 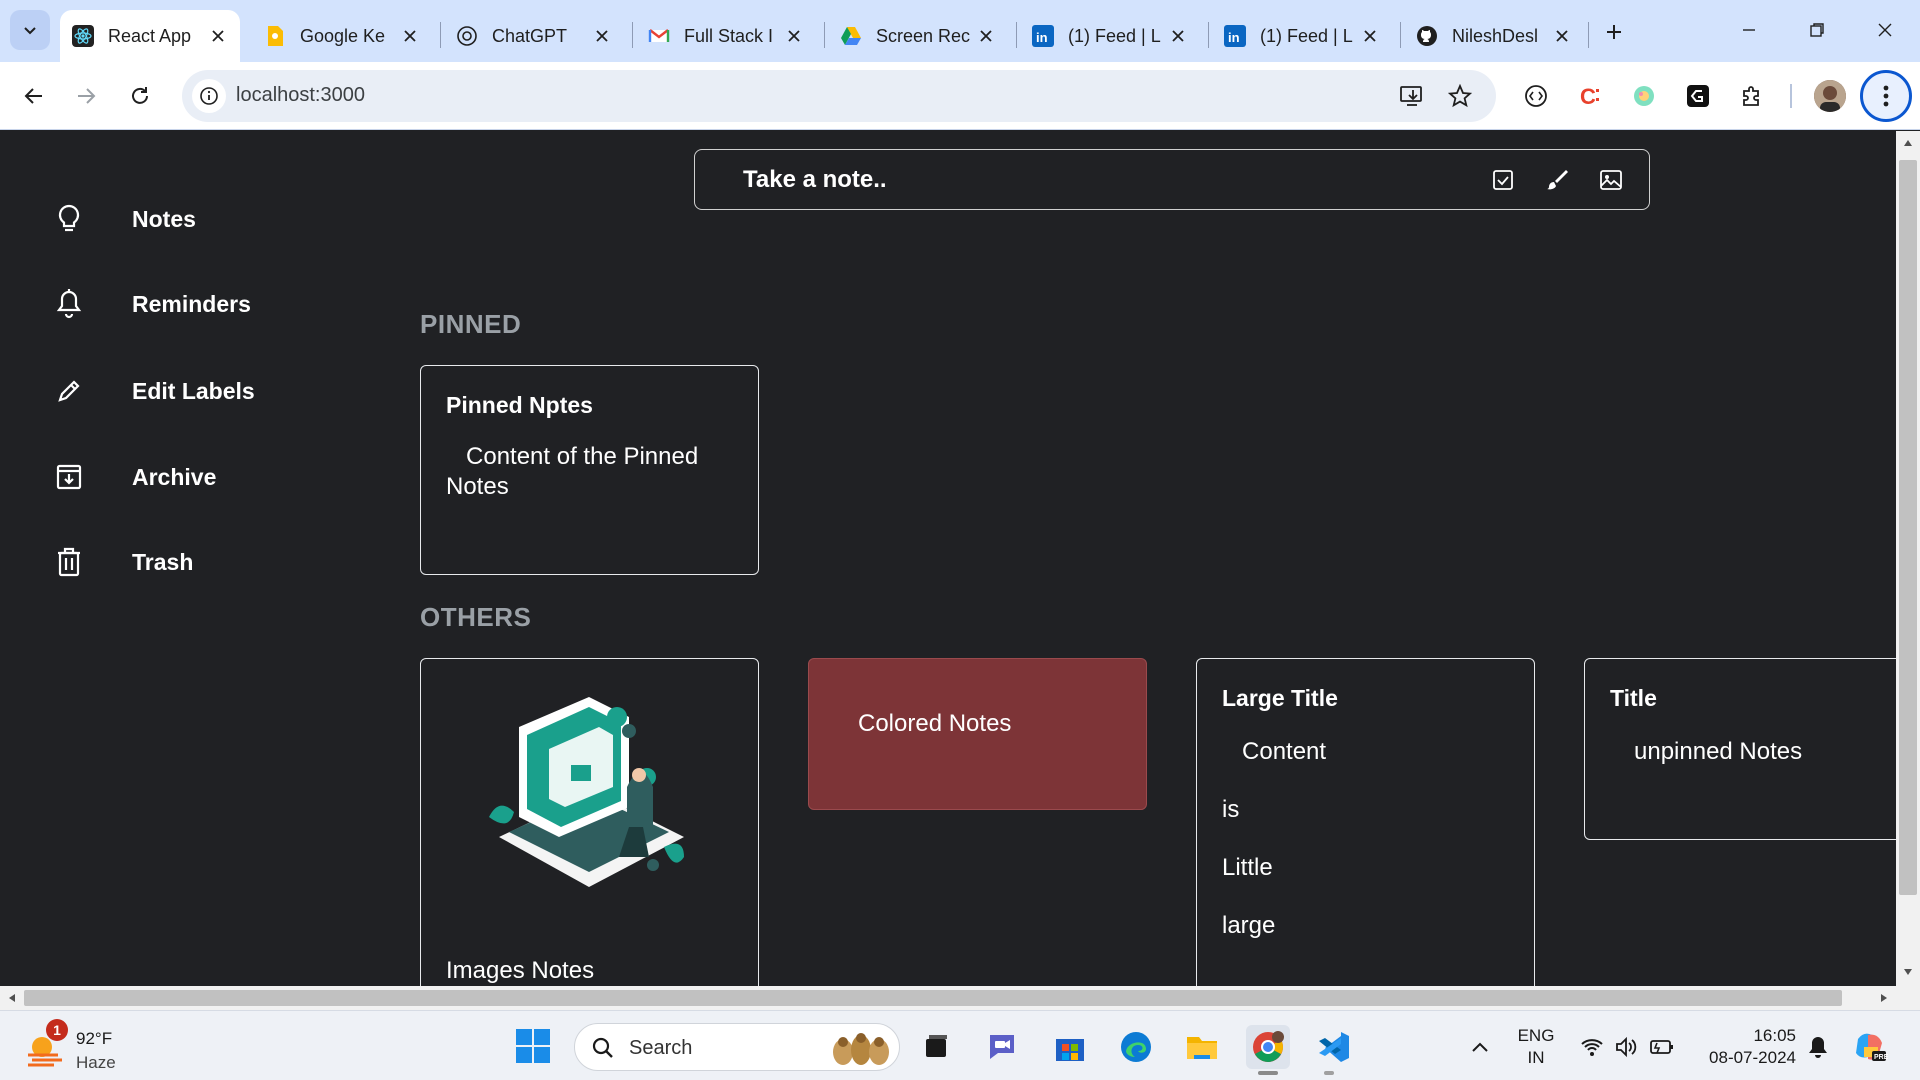 What do you see at coordinates (933, 998) in the screenshot?
I see `horizontal-scroll-thumb` at bounding box center [933, 998].